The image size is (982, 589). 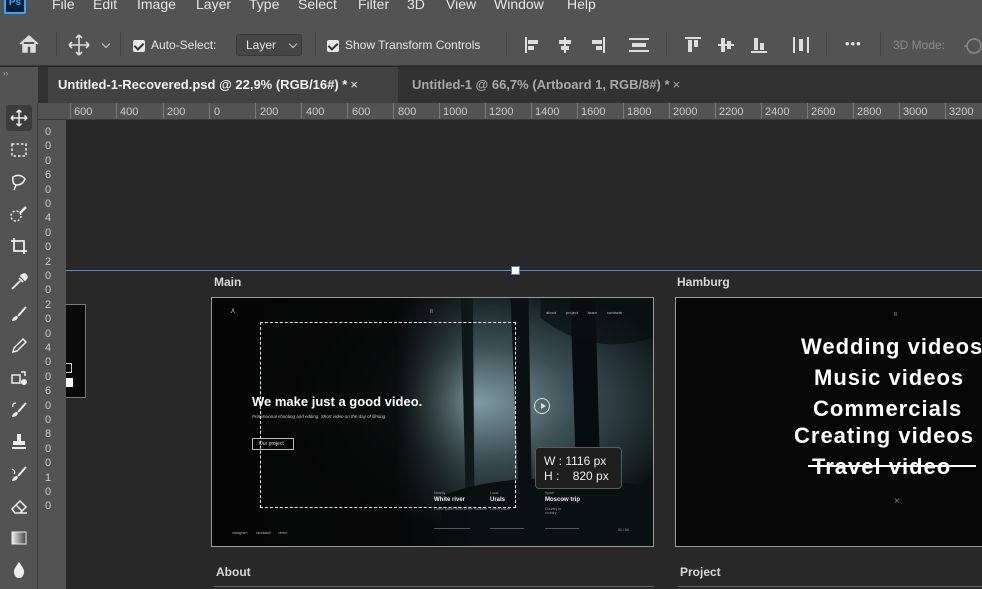 I want to click on quick-select-tool-icon, so click(x=19, y=214).